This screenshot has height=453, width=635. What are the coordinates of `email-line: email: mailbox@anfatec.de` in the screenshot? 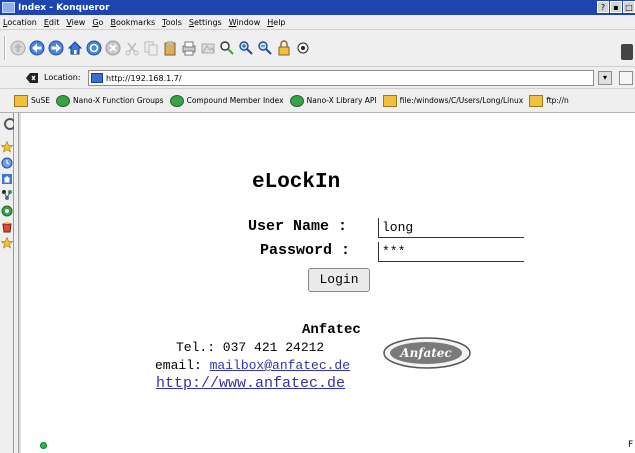 It's located at (252, 365).